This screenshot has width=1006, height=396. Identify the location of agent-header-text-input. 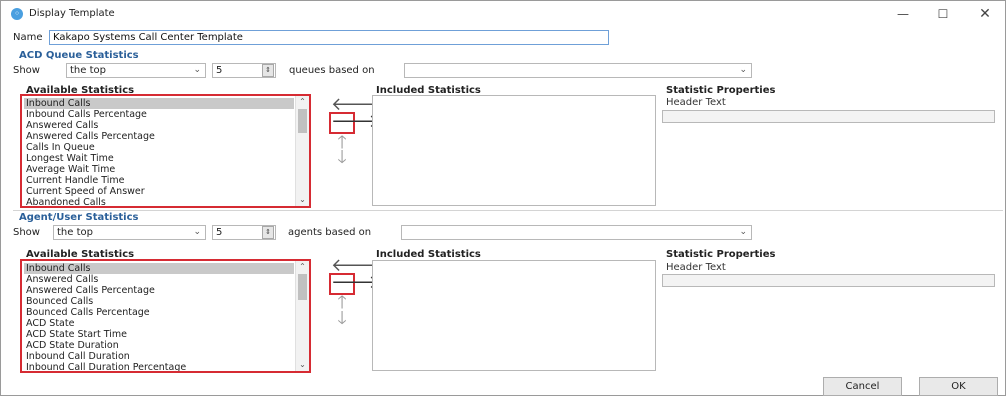
(828, 280).